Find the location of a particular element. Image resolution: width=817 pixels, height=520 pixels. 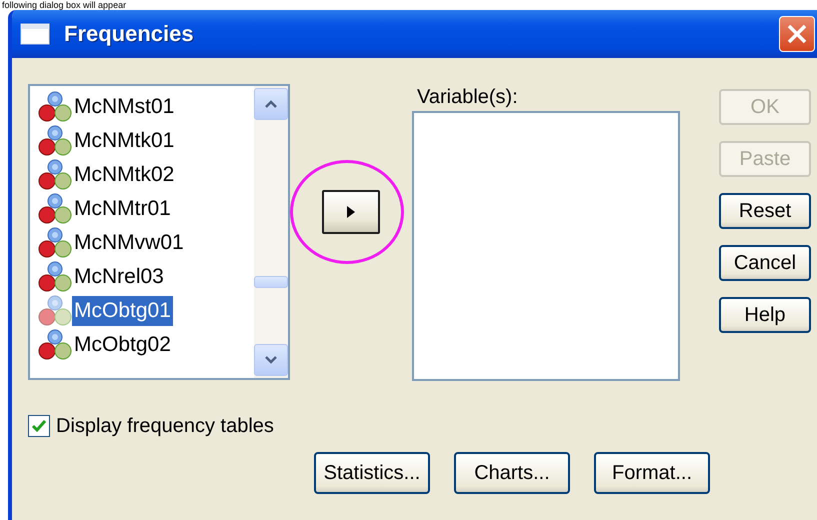

list-item: McNMst01 is located at coordinates (142, 107).